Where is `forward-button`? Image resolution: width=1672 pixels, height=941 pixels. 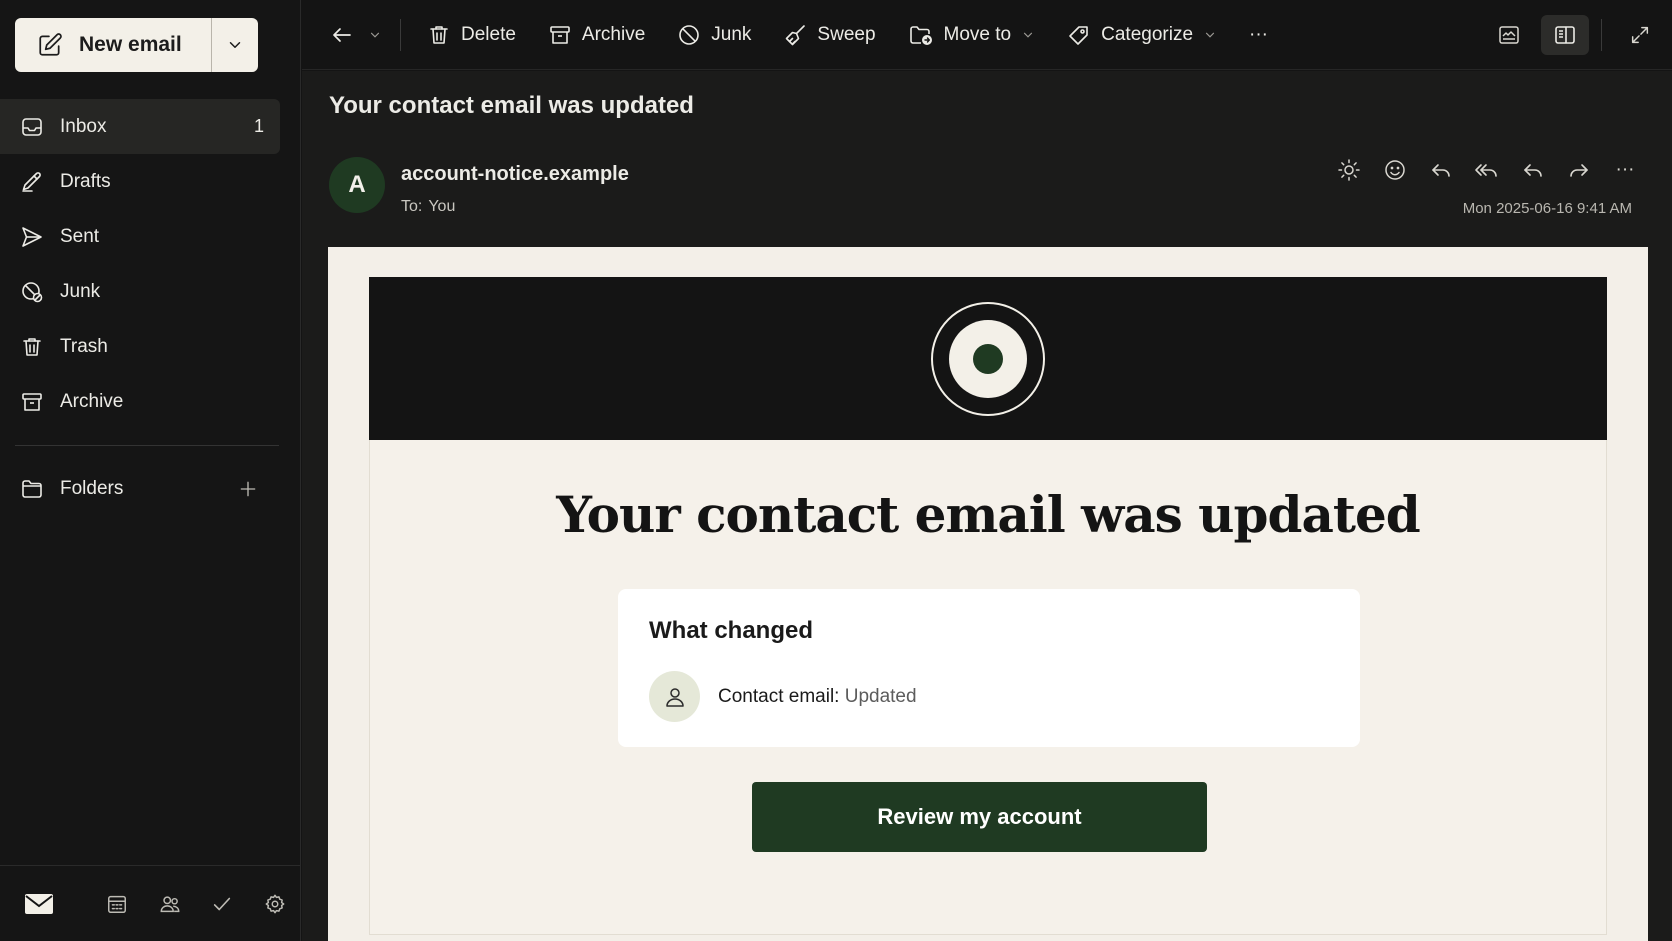 forward-button is located at coordinates (1579, 170).